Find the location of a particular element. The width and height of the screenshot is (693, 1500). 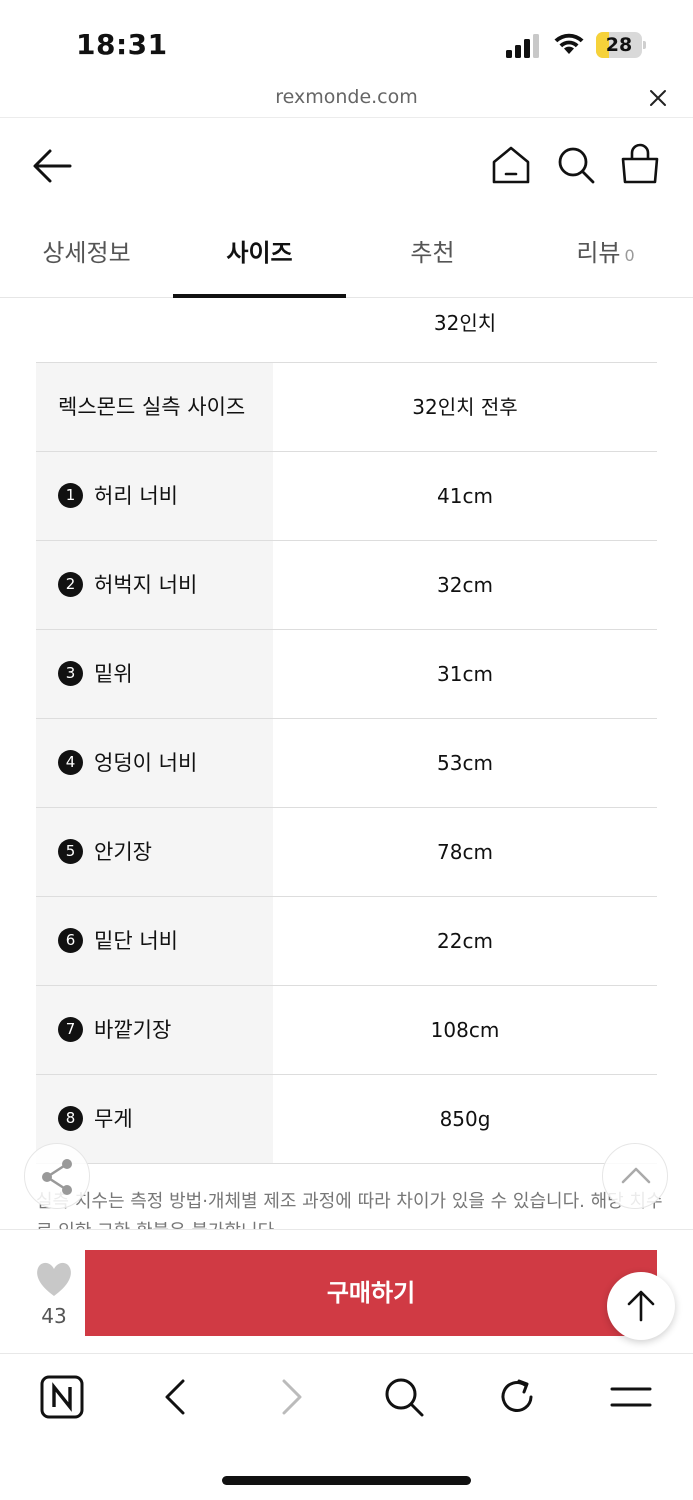

arrow-up-icon is located at coordinates (641, 1306).